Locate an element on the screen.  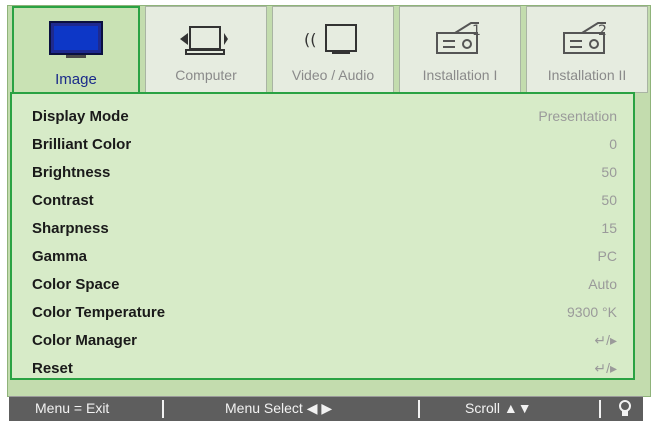
projector-1-icon: 1 is located at coordinates (458, 38).